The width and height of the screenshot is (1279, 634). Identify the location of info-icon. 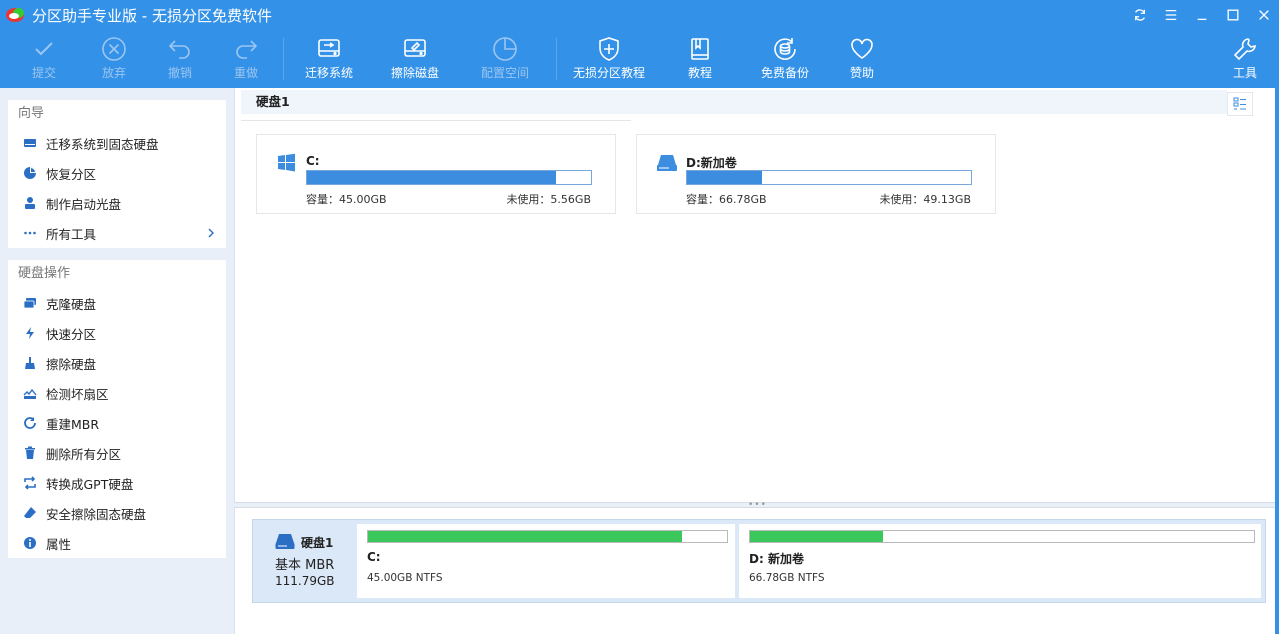
(30, 543).